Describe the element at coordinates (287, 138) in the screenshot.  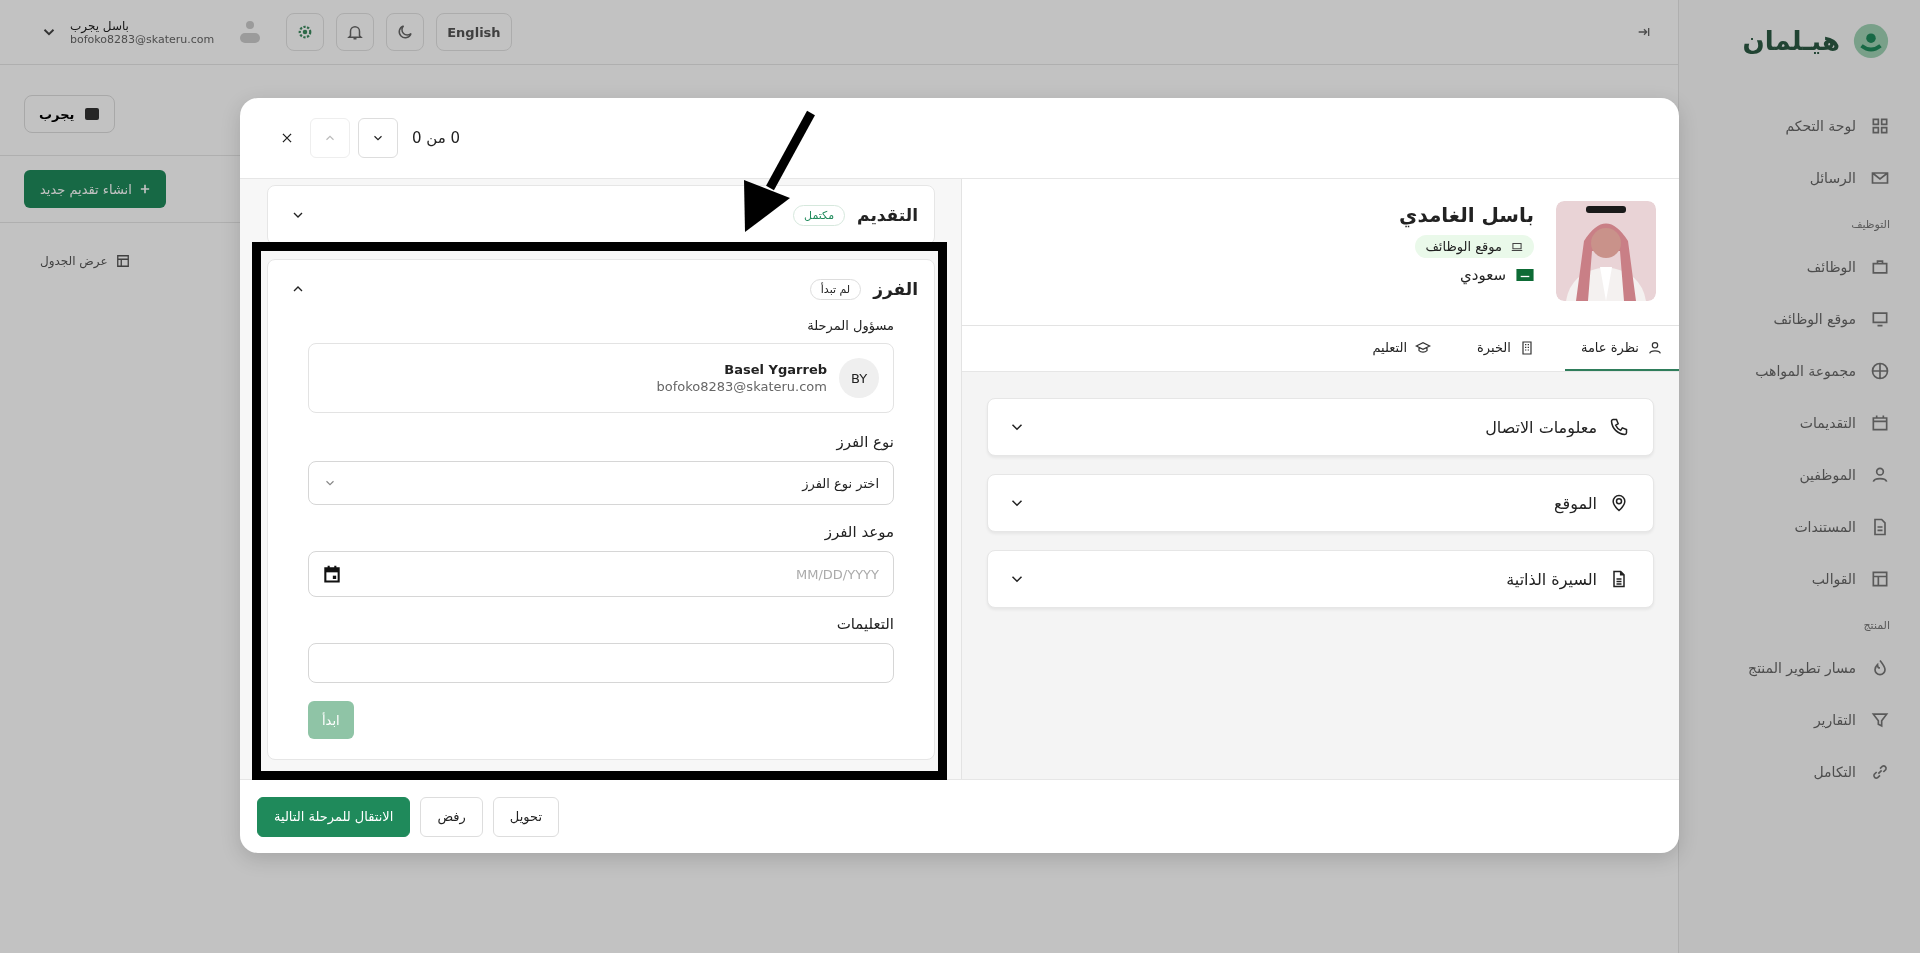
I see `close-icon` at that location.